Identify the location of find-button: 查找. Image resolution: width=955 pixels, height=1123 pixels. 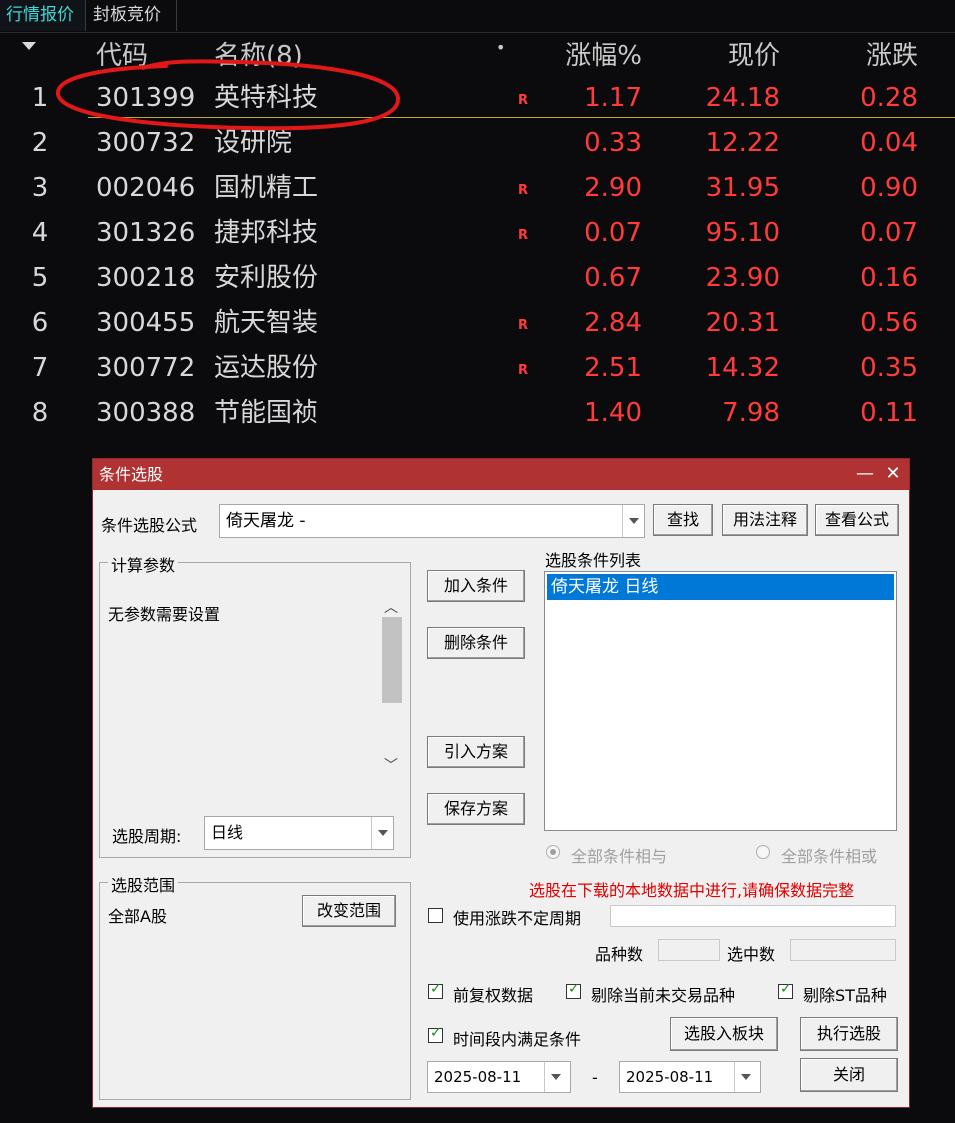
(683, 520).